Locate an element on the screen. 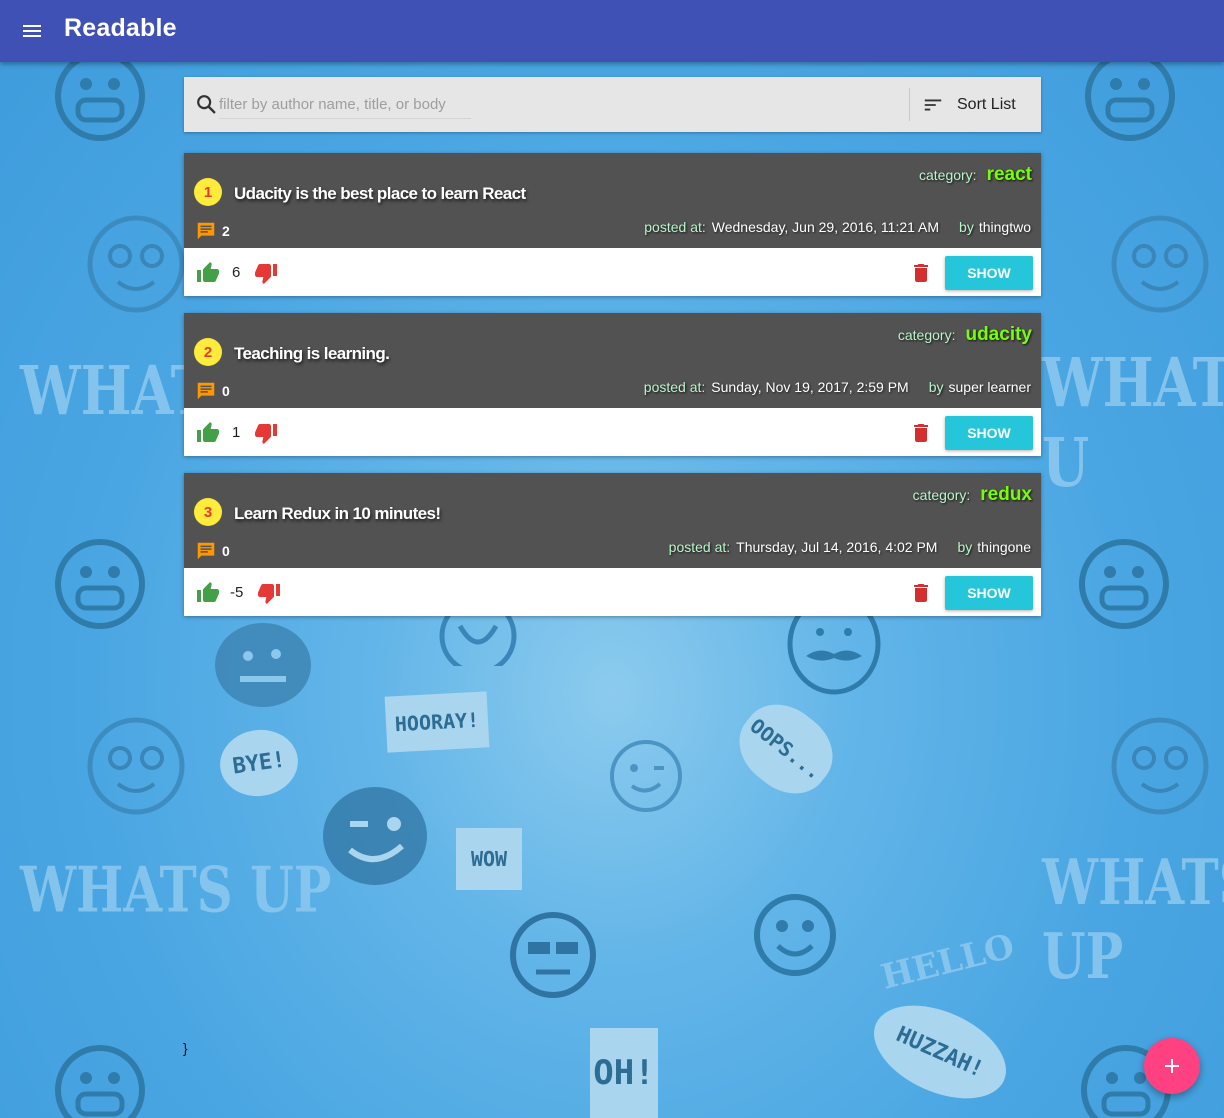 The height and width of the screenshot is (1118, 1224). bg-bubble: WOW is located at coordinates (489, 859).